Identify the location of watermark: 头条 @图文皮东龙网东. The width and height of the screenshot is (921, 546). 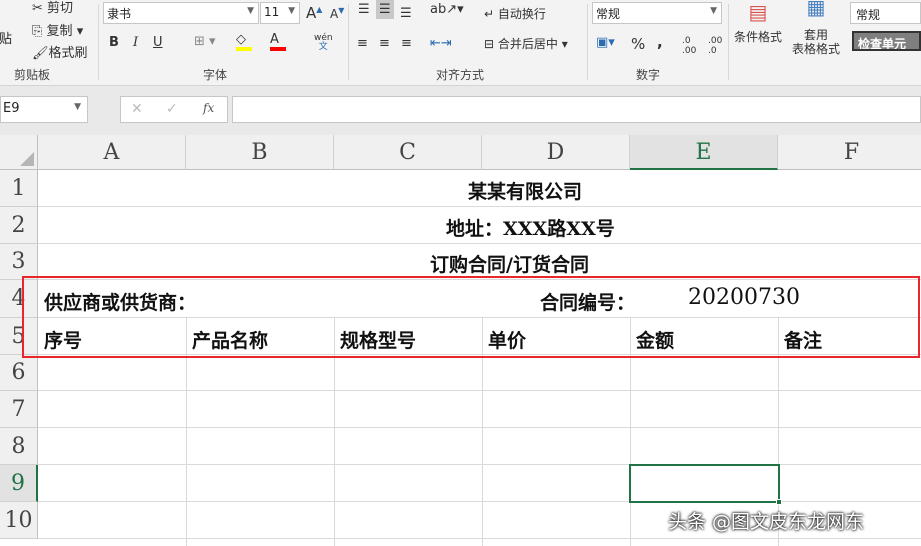
(766, 522).